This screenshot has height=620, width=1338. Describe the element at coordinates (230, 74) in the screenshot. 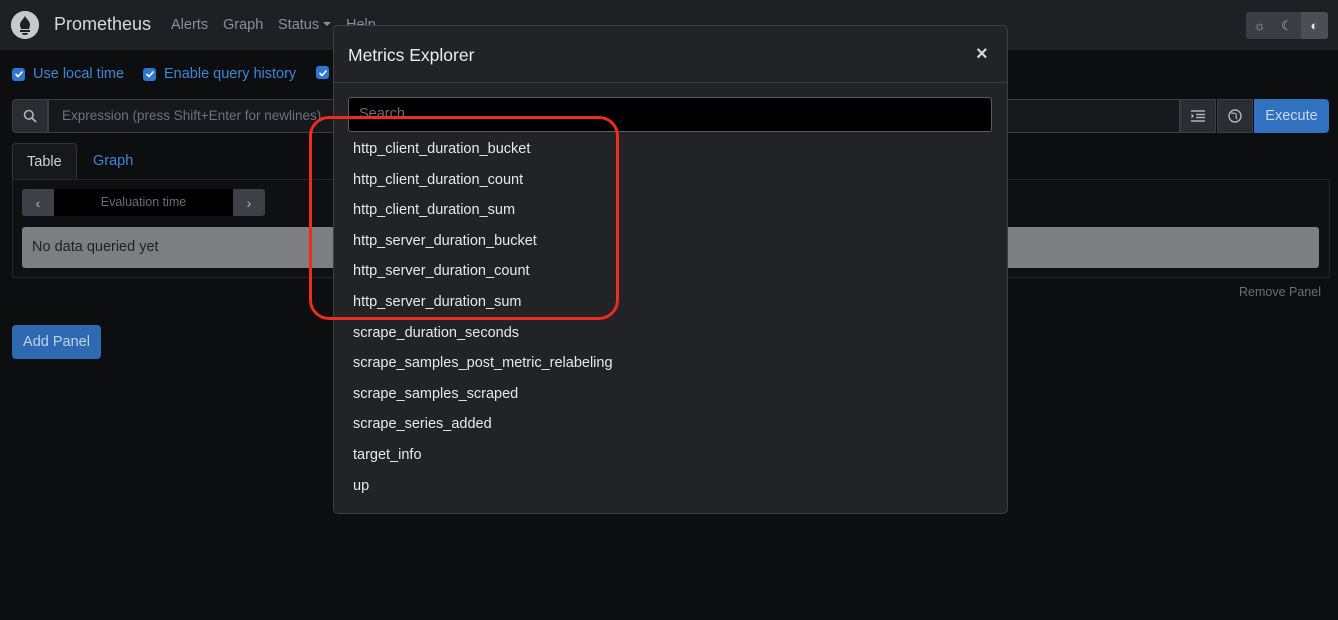

I see `enable-query-history-label: Enable query history` at that location.